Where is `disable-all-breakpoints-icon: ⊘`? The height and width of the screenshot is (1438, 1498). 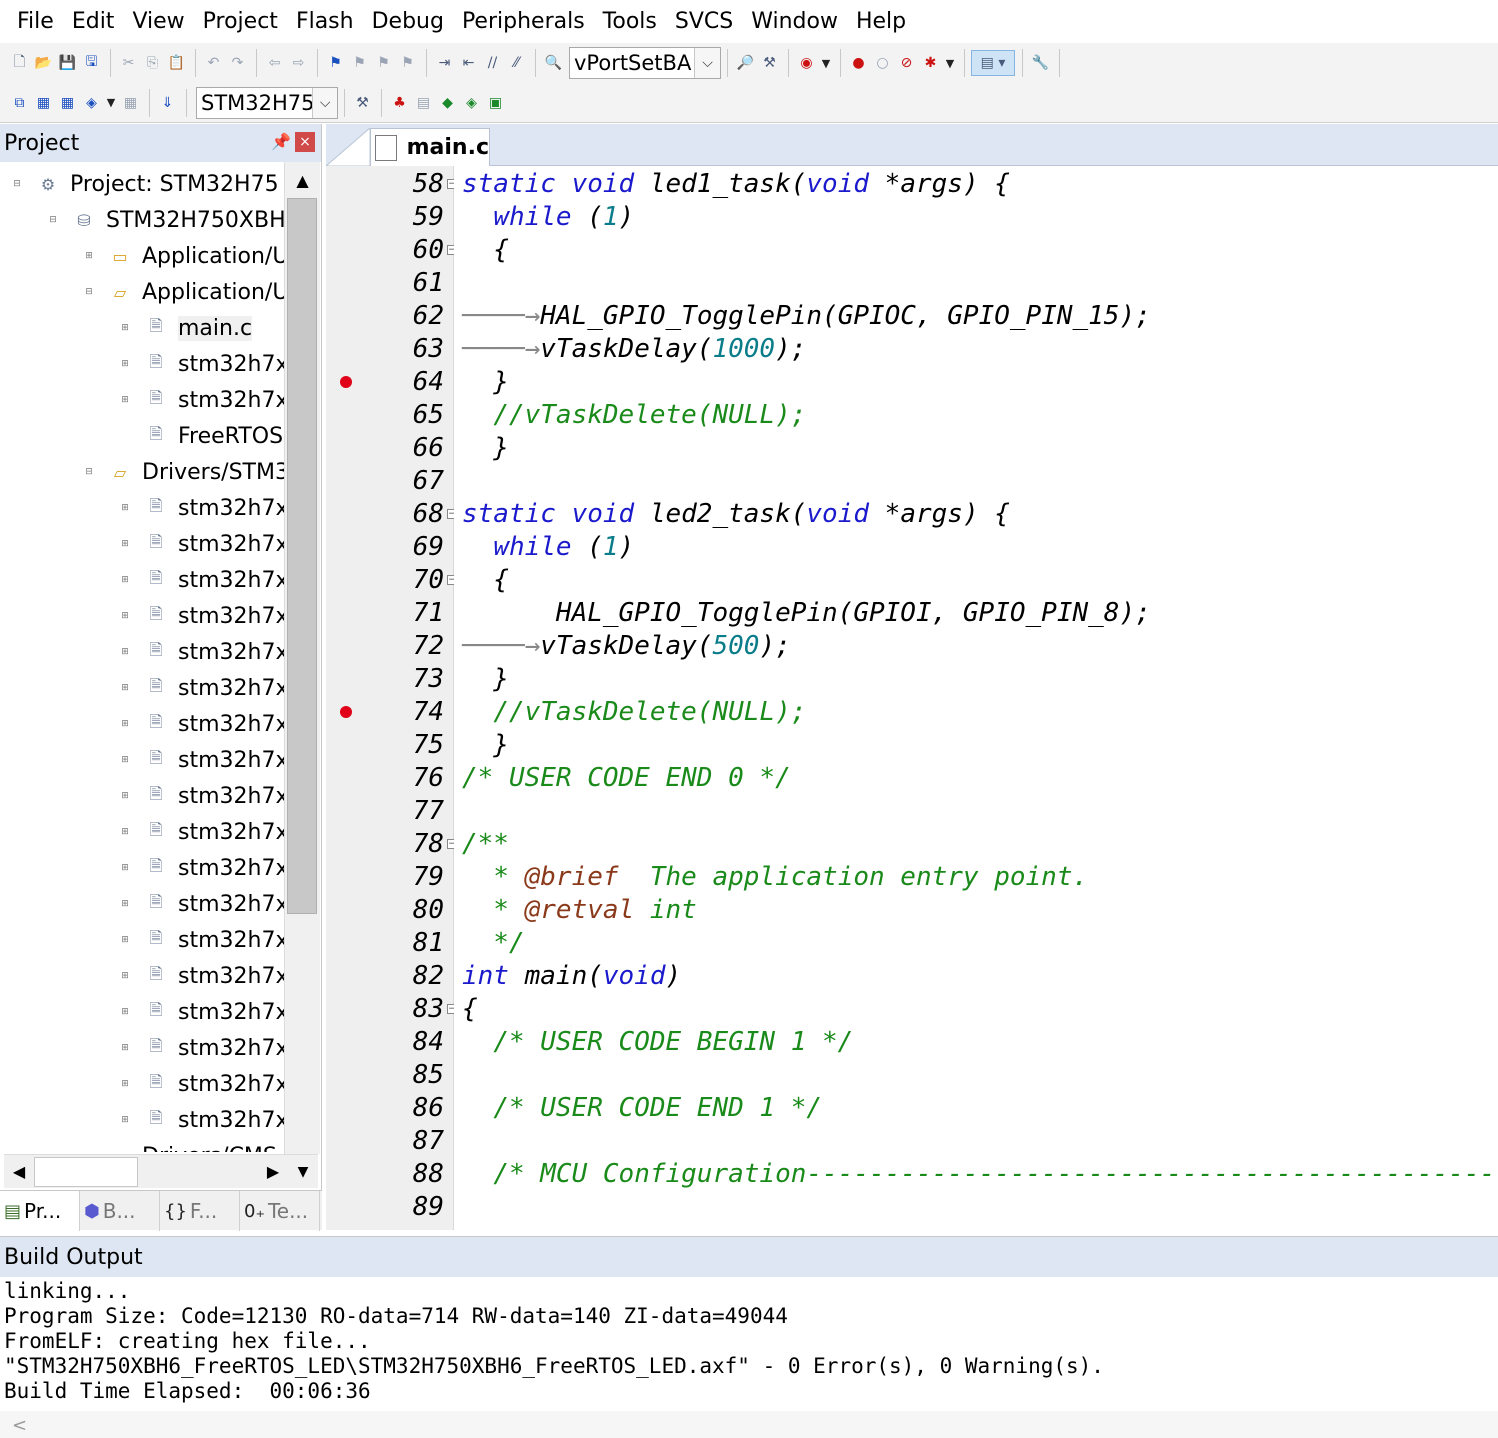 disable-all-breakpoints-icon: ⊘ is located at coordinates (906, 63).